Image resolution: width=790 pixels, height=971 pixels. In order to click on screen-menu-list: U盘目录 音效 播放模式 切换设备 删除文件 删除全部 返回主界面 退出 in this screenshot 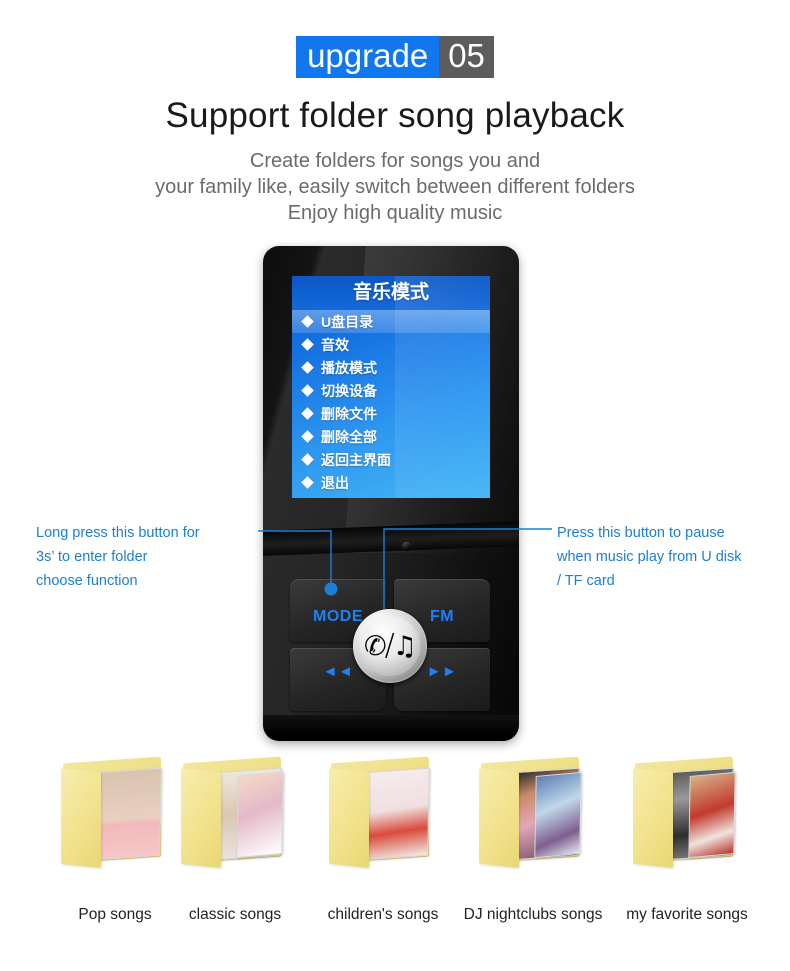, I will do `click(391, 402)`.